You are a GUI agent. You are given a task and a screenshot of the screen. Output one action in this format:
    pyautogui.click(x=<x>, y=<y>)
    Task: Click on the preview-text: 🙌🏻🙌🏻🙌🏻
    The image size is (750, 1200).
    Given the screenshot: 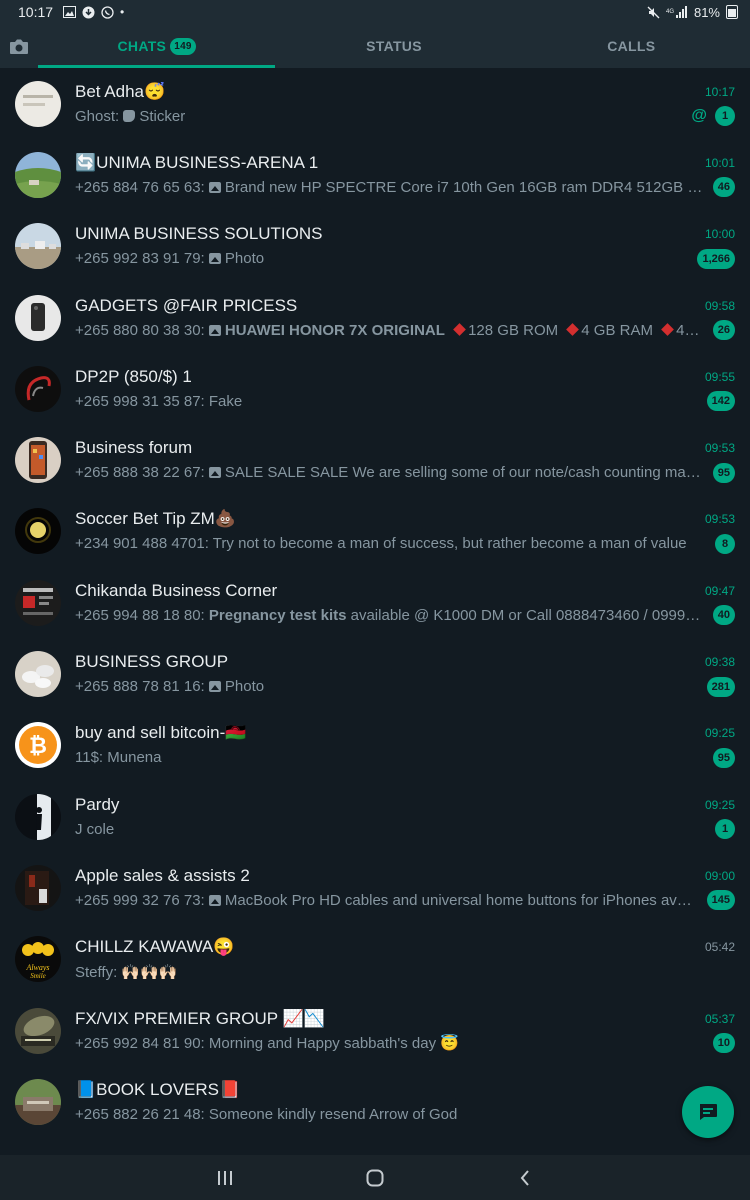 What is the action you would take?
    pyautogui.click(x=149, y=972)
    